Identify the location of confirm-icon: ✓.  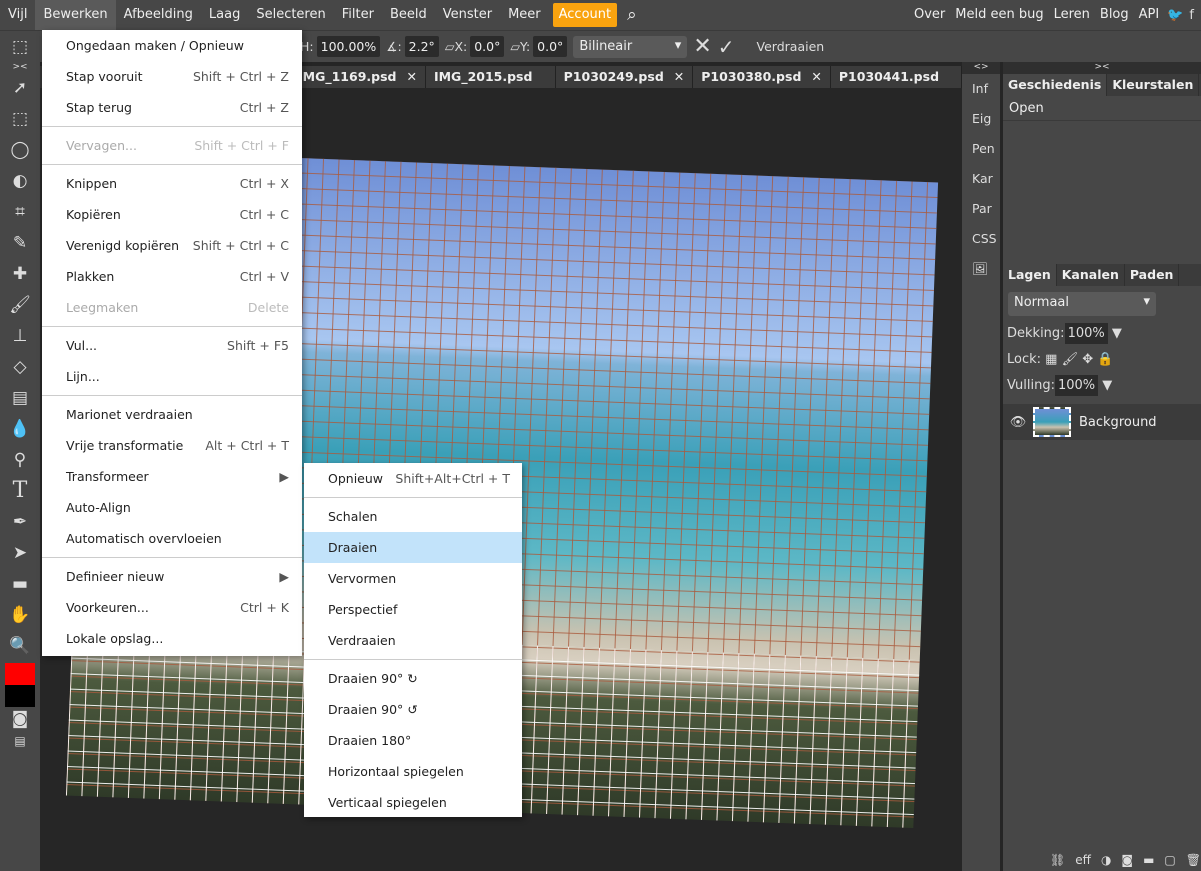
(726, 47).